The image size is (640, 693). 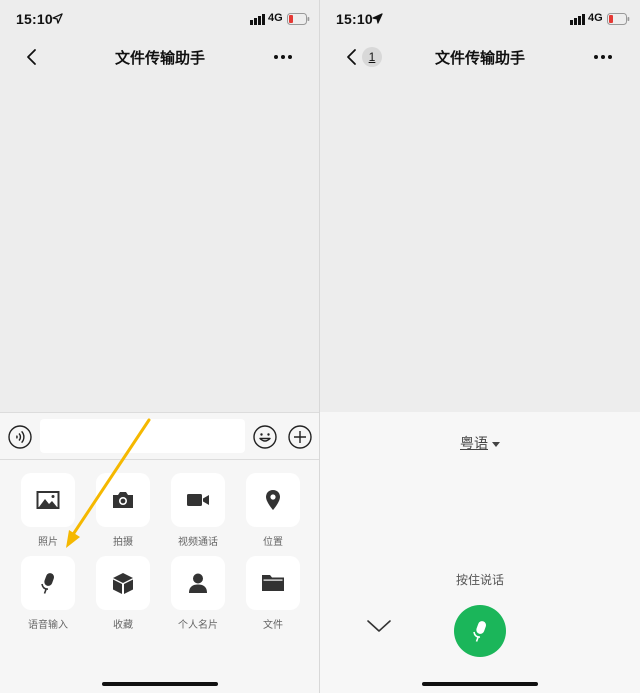 I want to click on tool-voice-input: 语音输入, so click(x=48, y=593).